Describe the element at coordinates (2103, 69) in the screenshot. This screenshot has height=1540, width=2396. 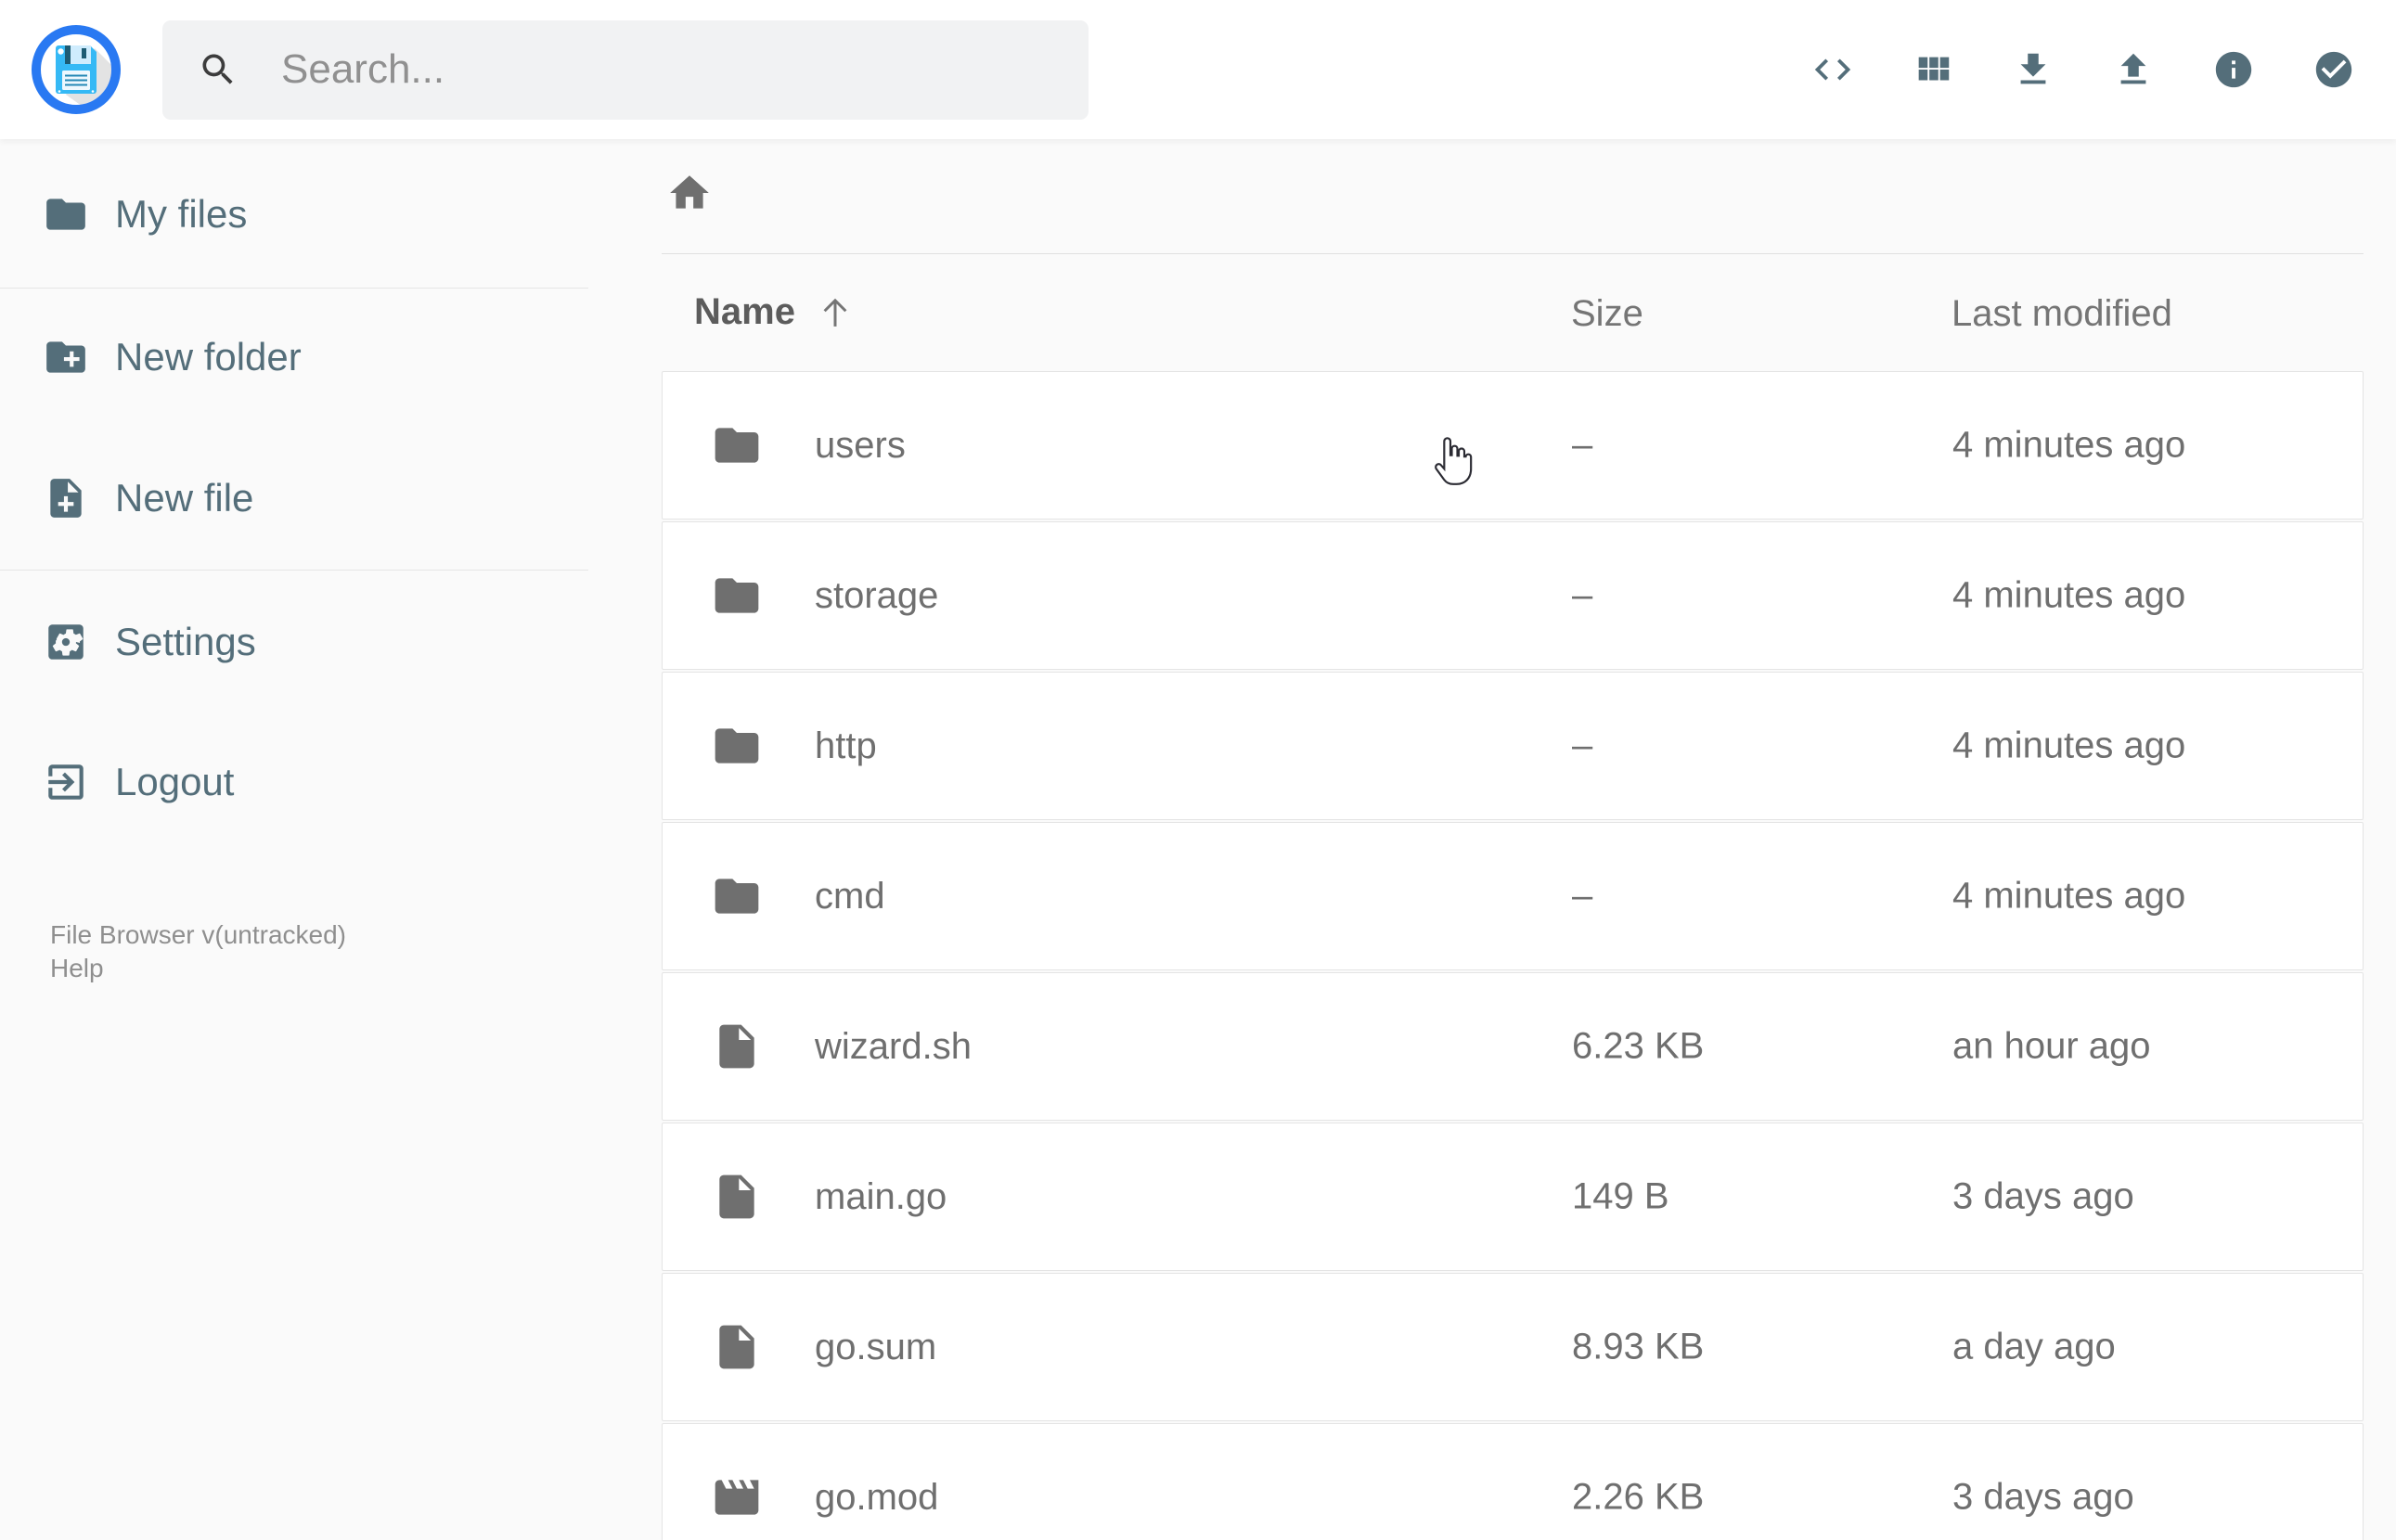
I see `header-actions` at that location.